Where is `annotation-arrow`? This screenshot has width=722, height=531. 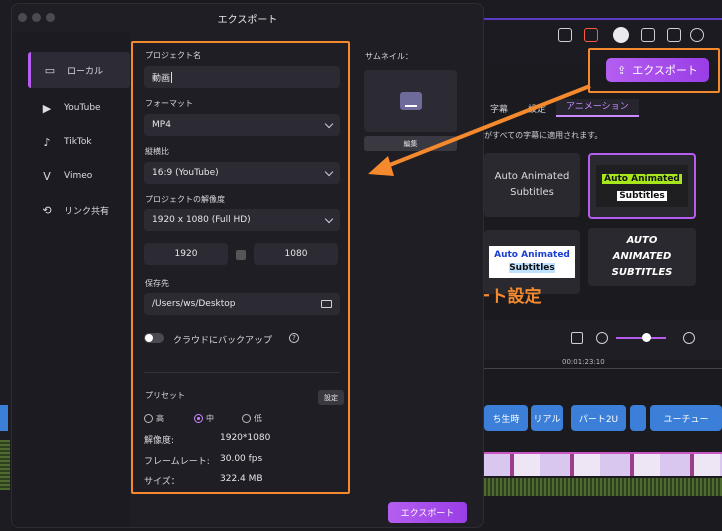 annotation-arrow is located at coordinates (479, 130).